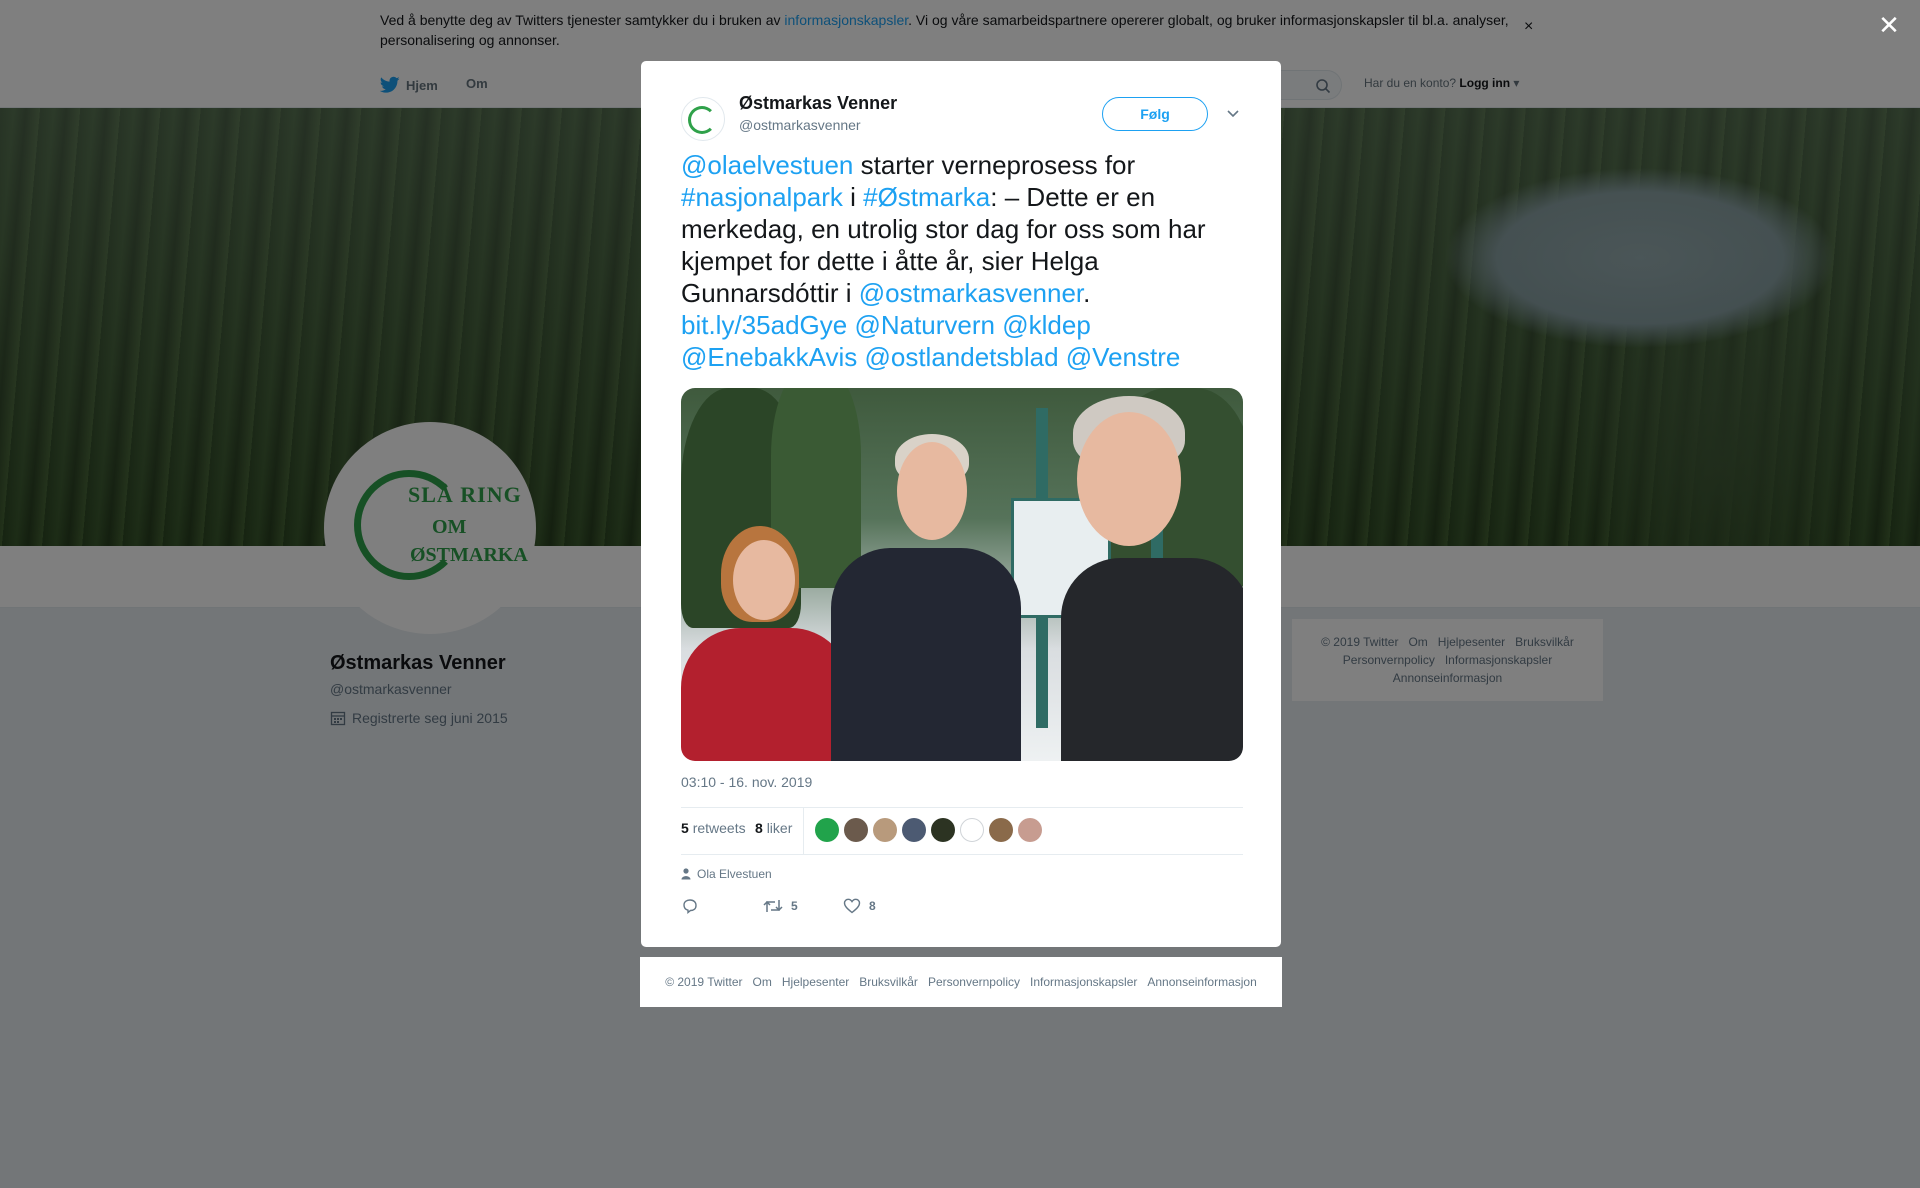  I want to click on close-icon: ✕, so click(1889, 25).